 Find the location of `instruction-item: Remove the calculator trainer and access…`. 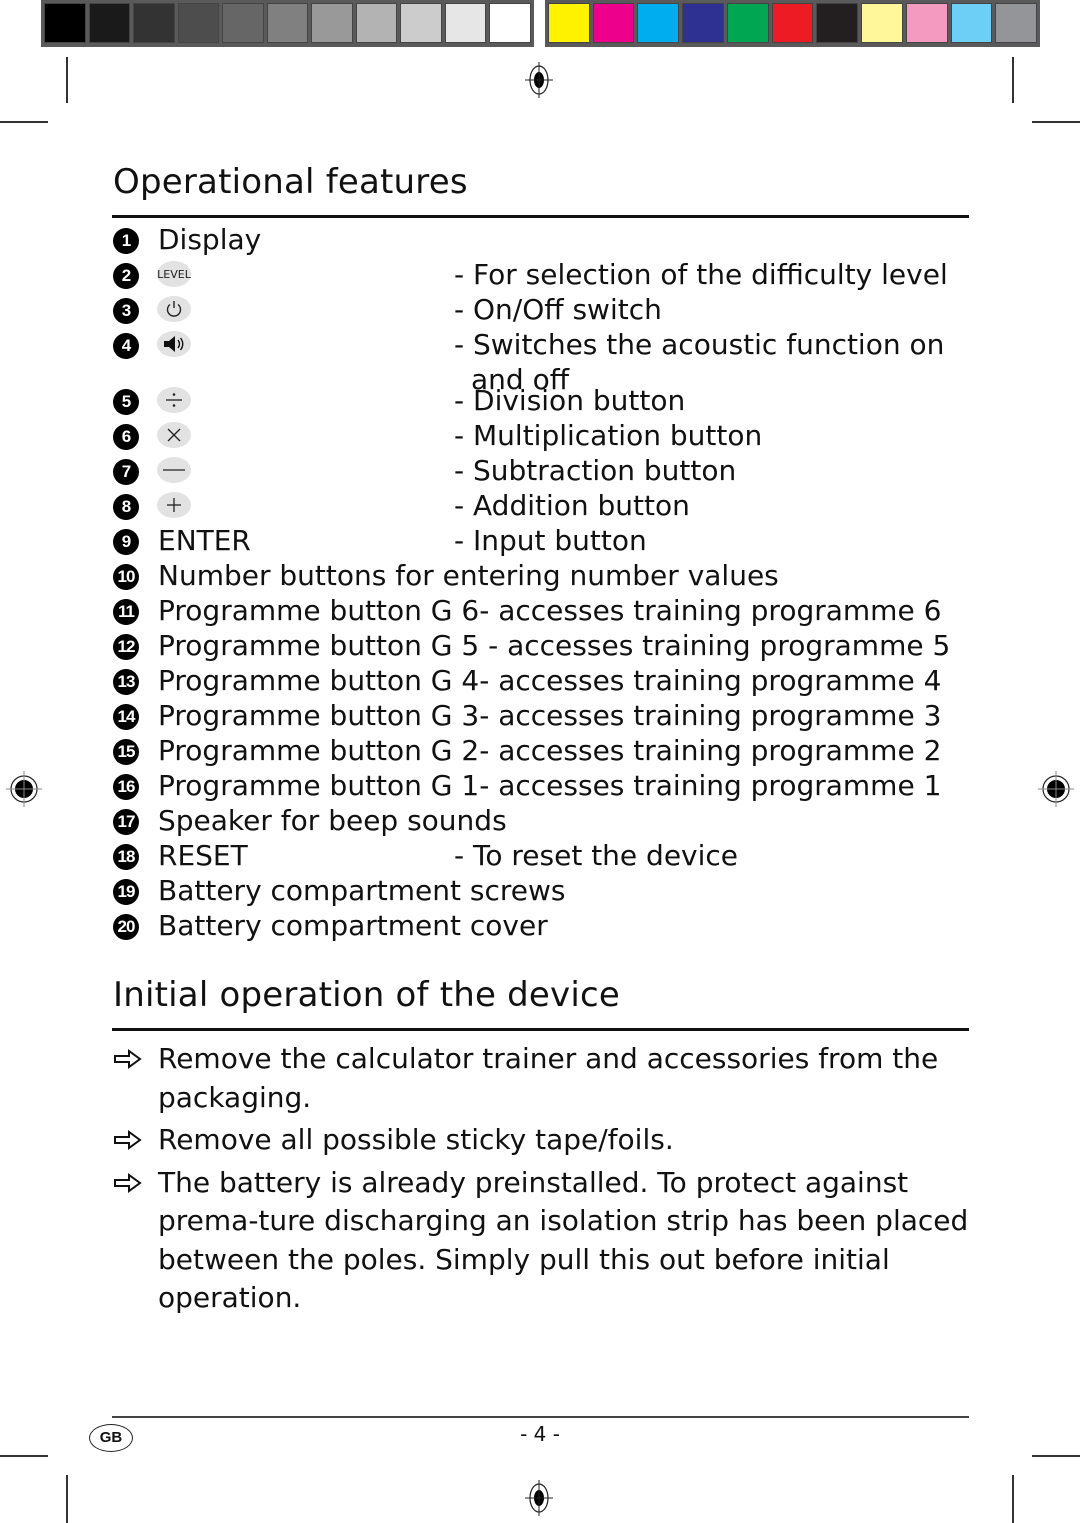

instruction-item: Remove the calculator trainer and access… is located at coordinates (543, 1078).